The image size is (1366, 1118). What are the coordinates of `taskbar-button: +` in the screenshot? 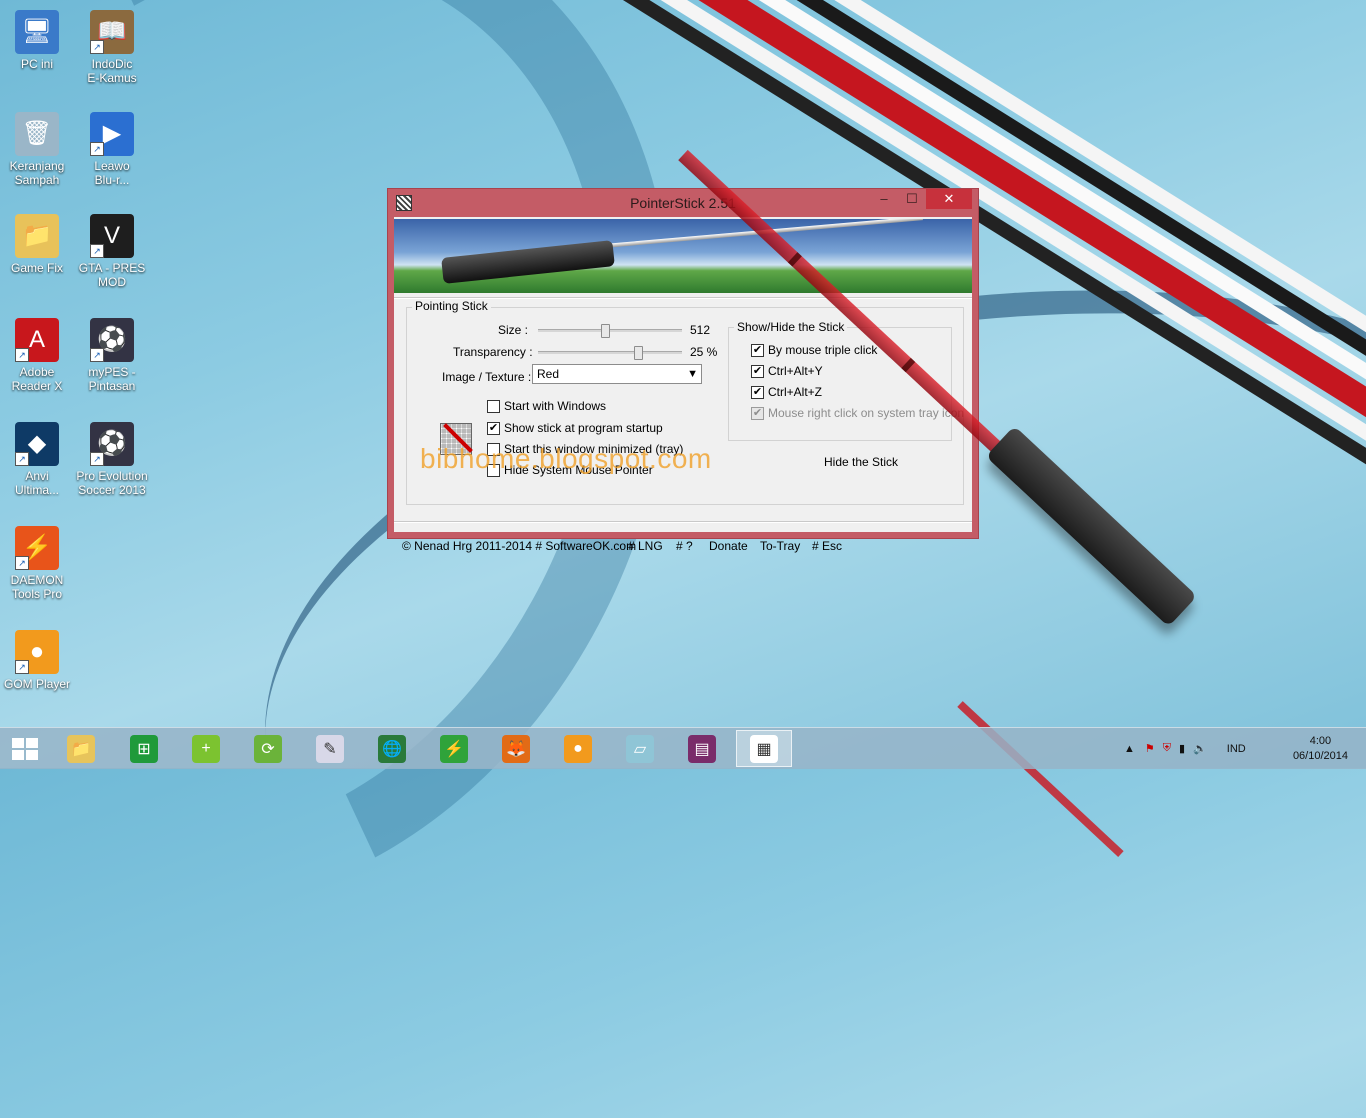 It's located at (206, 748).